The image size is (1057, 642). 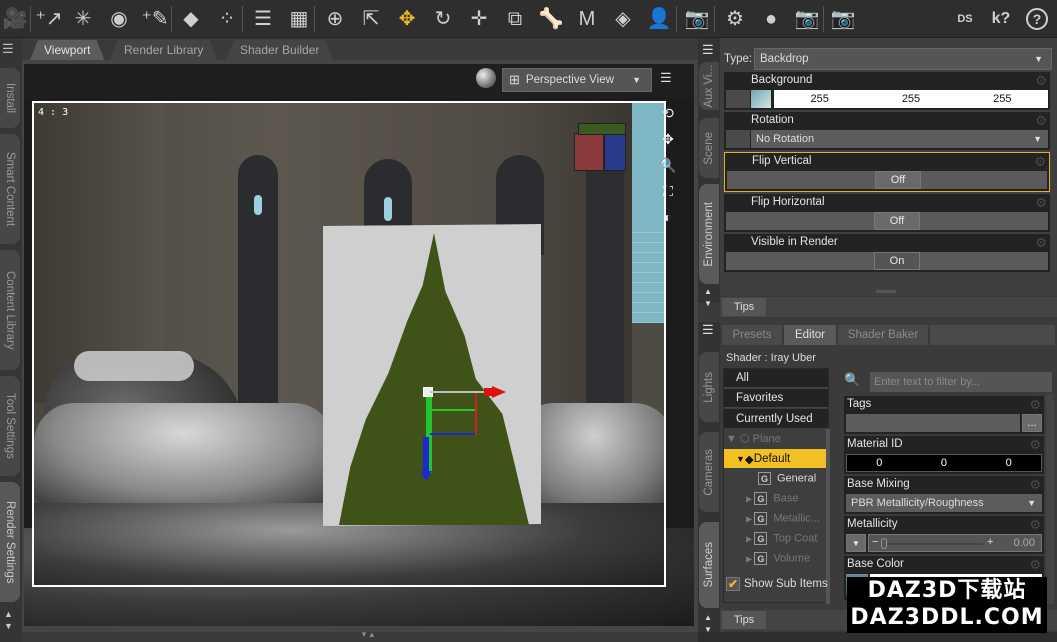 What do you see at coordinates (944, 503) in the screenshot?
I see `base-mixing-select: PBR Metallicity/Roughness ▼` at bounding box center [944, 503].